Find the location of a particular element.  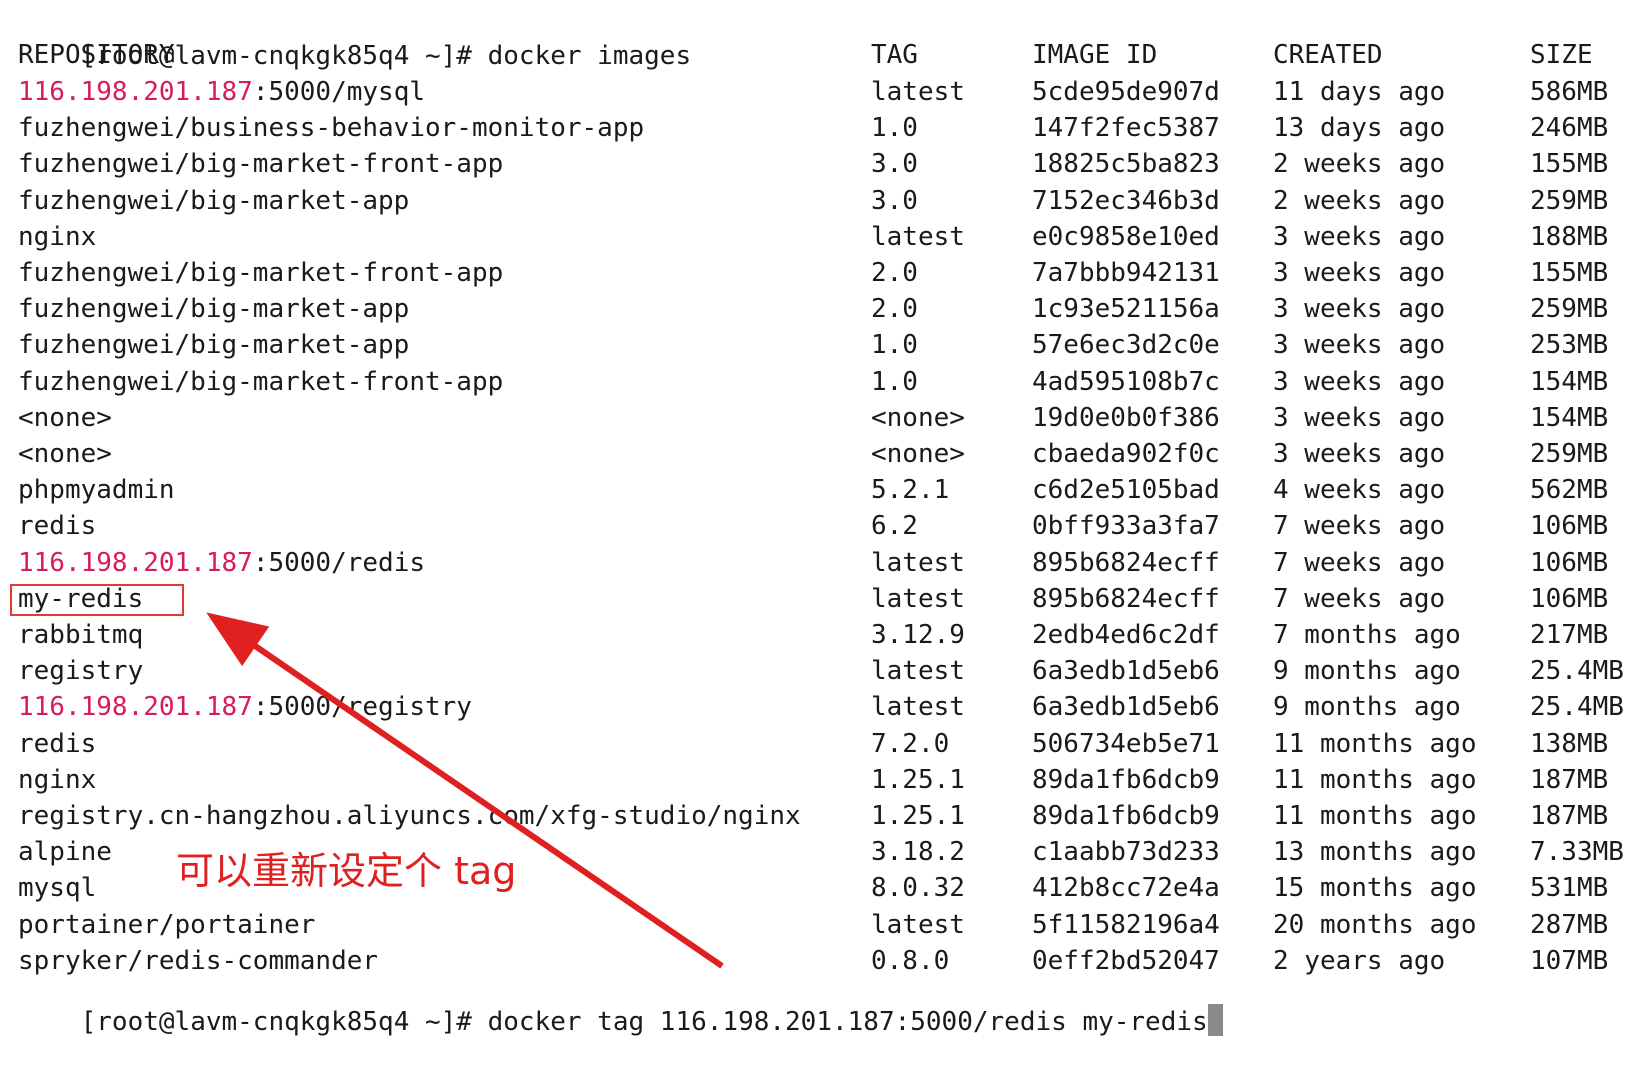

annotation-arrow-line is located at coordinates (465, 790).